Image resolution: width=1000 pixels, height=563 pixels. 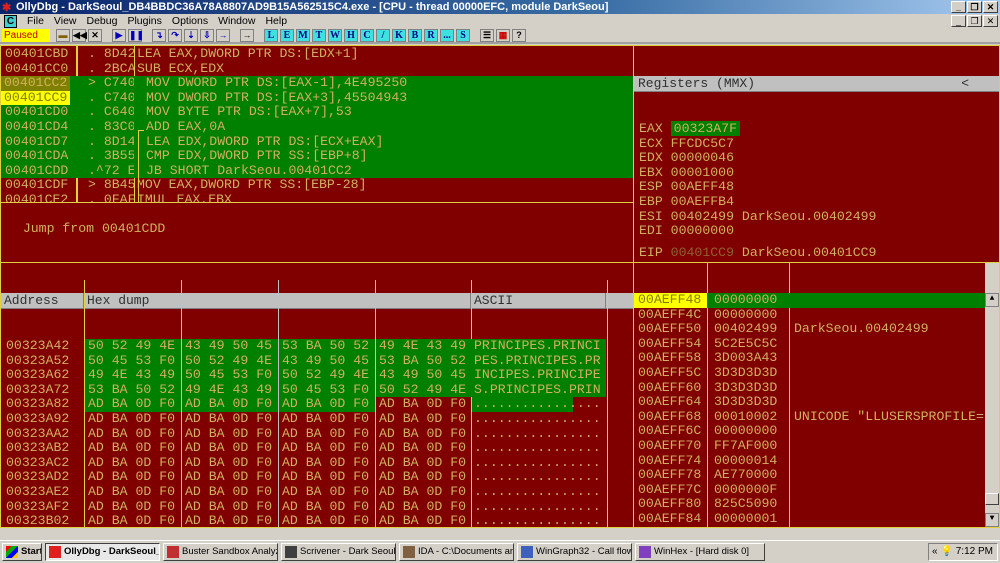 I want to click on dump-header-address: Address, so click(x=42, y=300).